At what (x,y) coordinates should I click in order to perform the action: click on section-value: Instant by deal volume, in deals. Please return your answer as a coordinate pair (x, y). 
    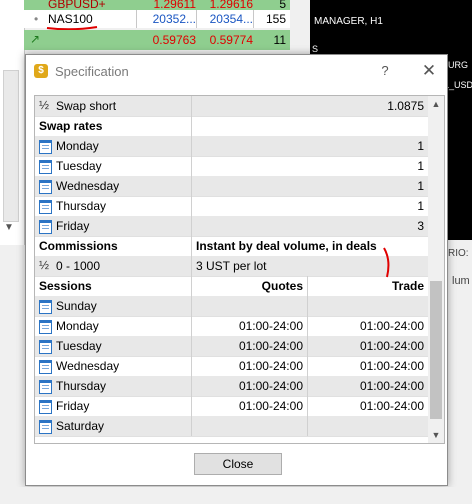
    Looking at the image, I should click on (286, 246).